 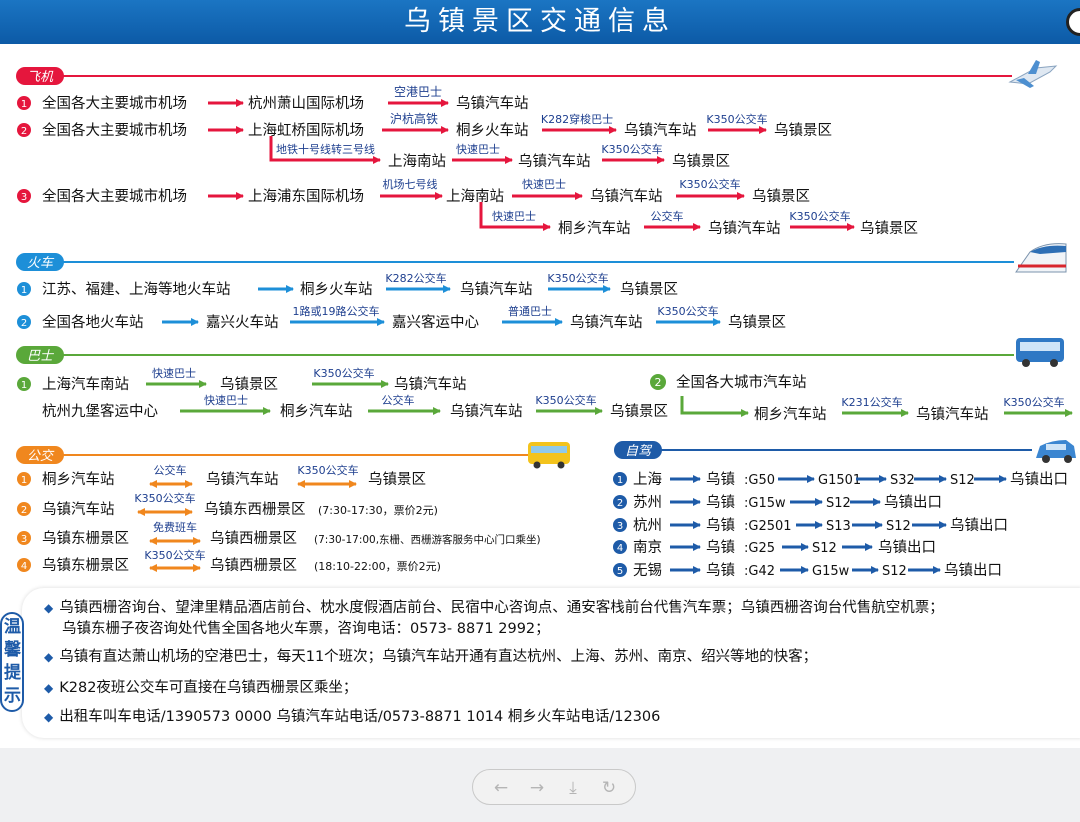 I want to click on drive-section-label: 自驾, so click(x=639, y=451).